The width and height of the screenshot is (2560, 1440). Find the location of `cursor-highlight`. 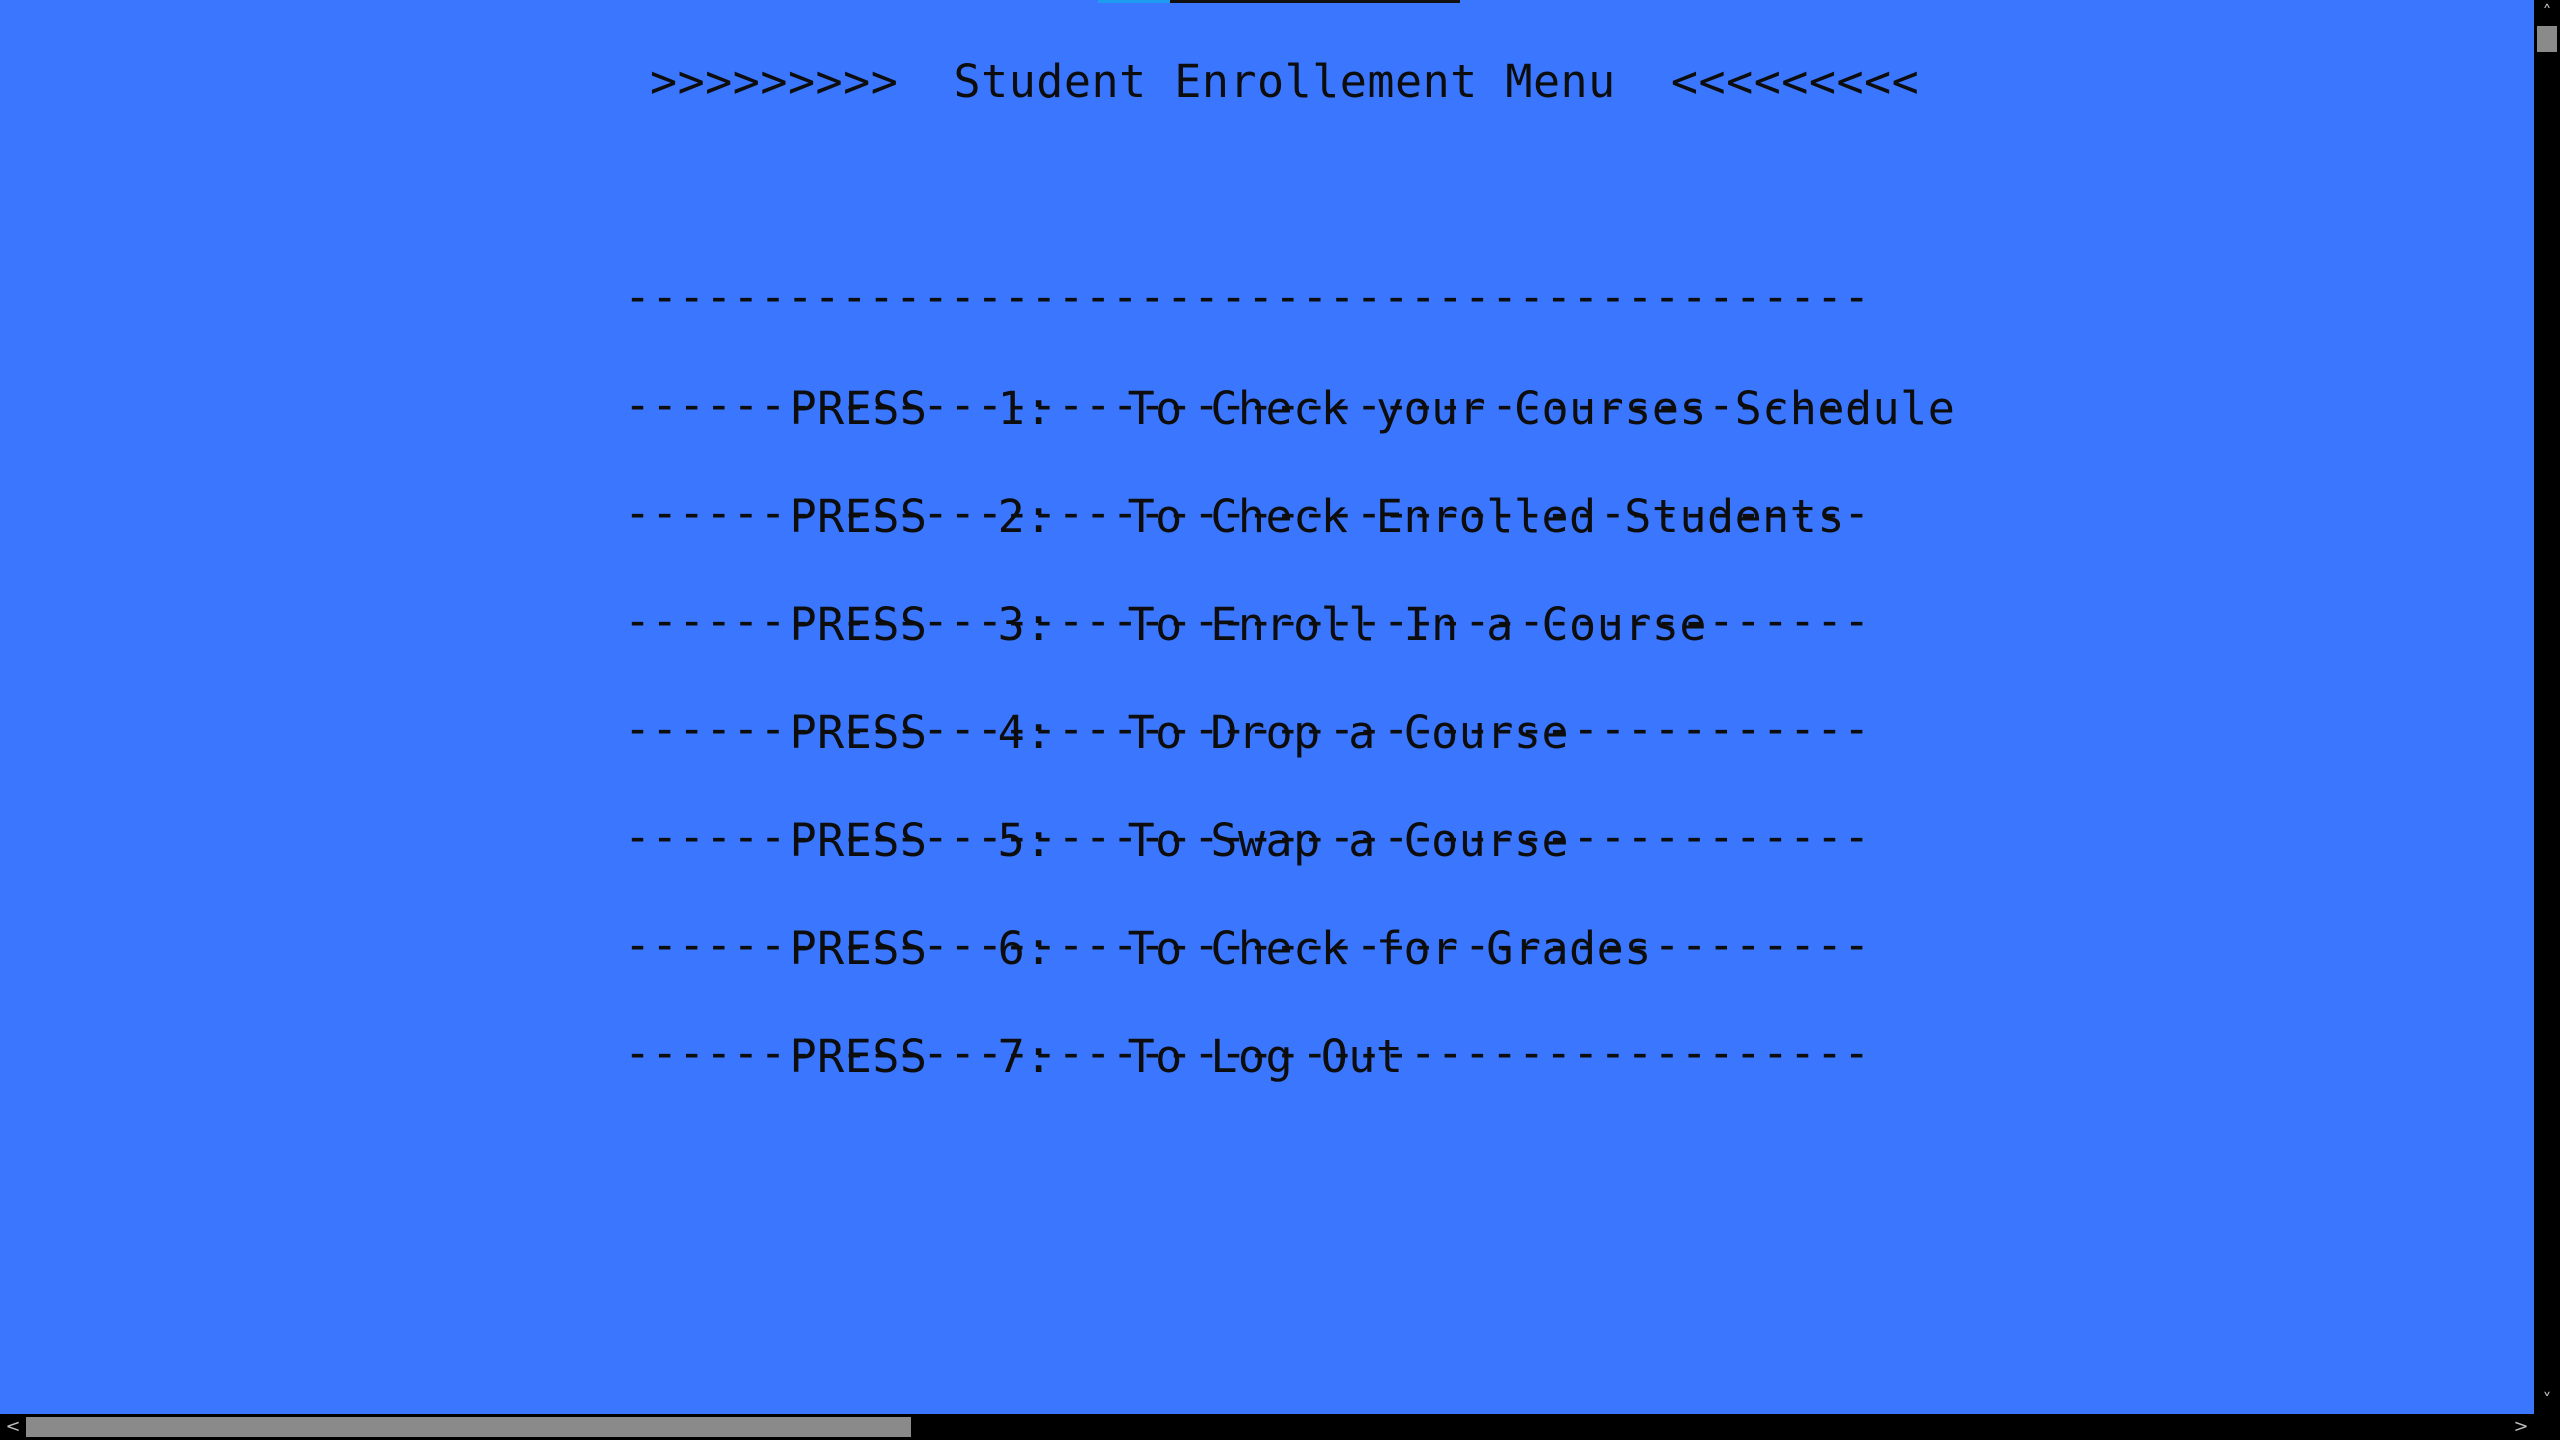

cursor-highlight is located at coordinates (1134, 1).